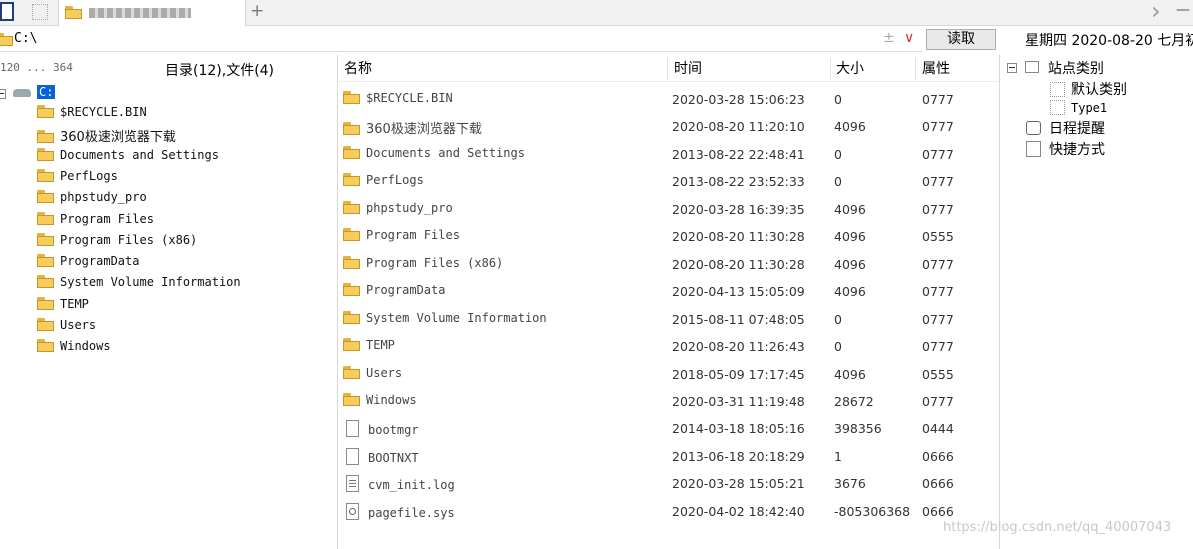 Image resolution: width=1193 pixels, height=549 pixels. What do you see at coordinates (1055, 68) in the screenshot?
I see `side-item-site-category: 站点类别` at bounding box center [1055, 68].